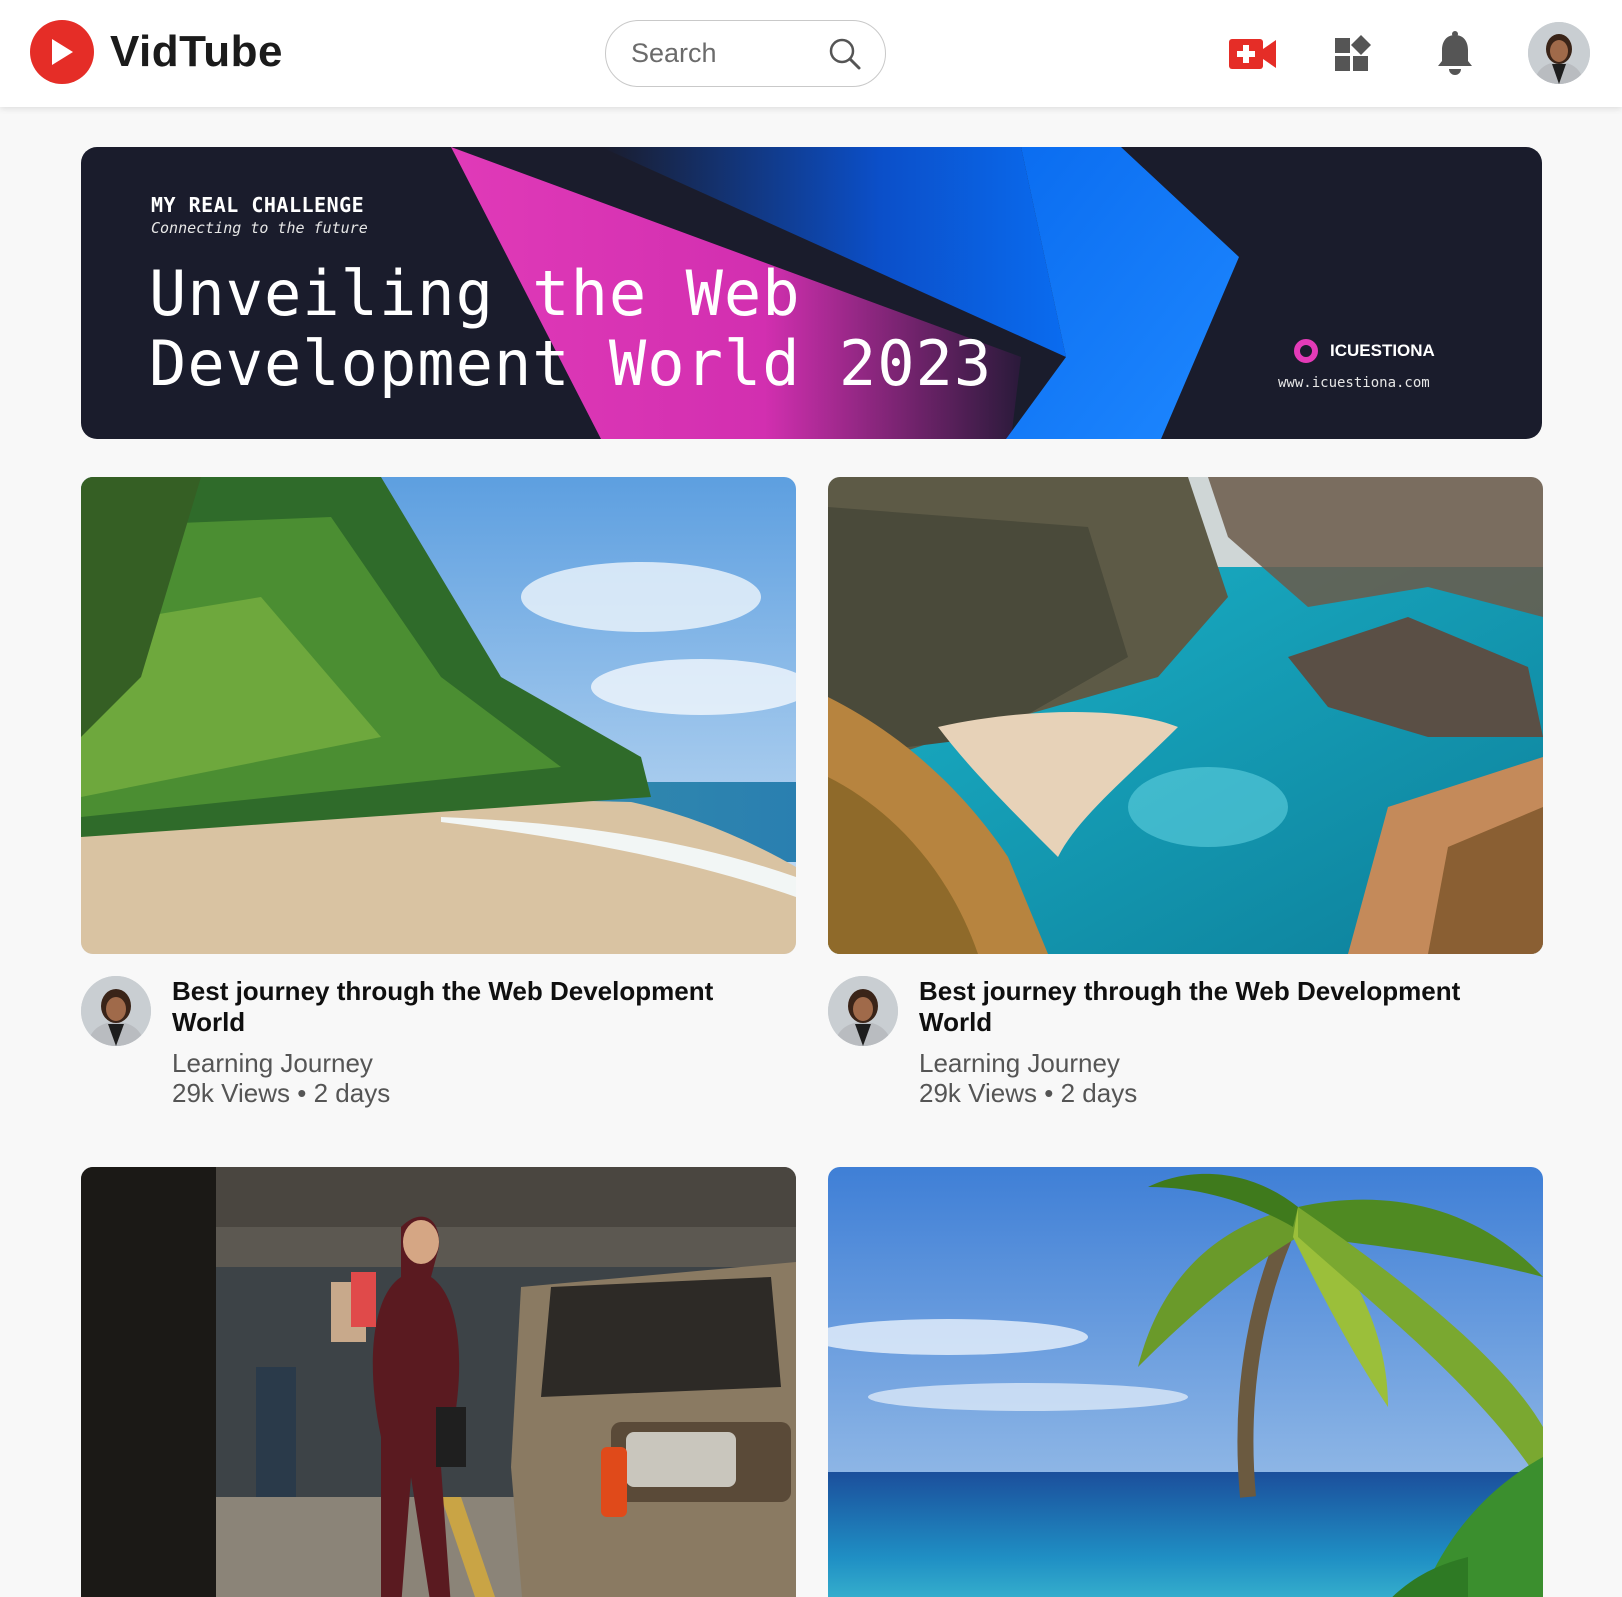  I want to click on banner-url: www.icuestiona.com, so click(1354, 383).